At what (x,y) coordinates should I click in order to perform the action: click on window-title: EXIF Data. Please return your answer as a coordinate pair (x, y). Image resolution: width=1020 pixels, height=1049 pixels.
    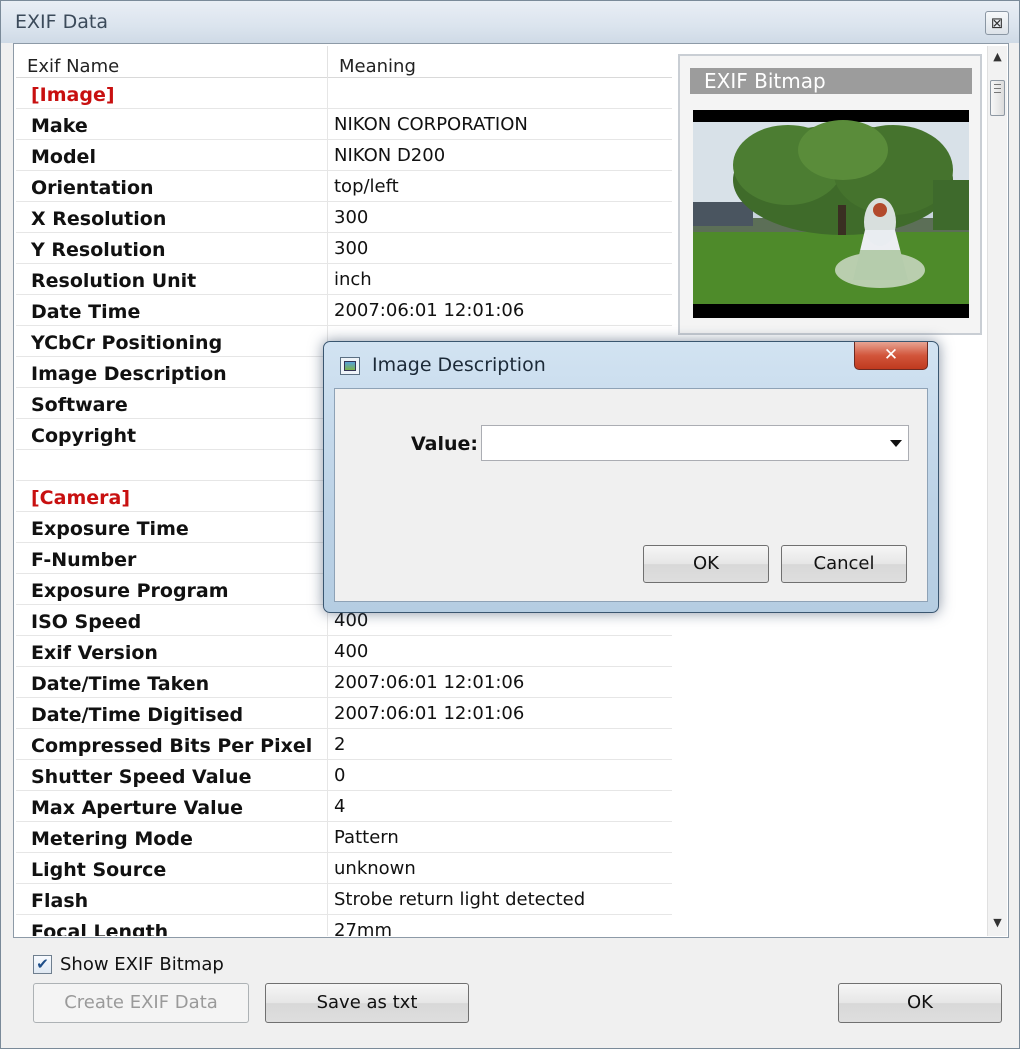
    Looking at the image, I should click on (61, 22).